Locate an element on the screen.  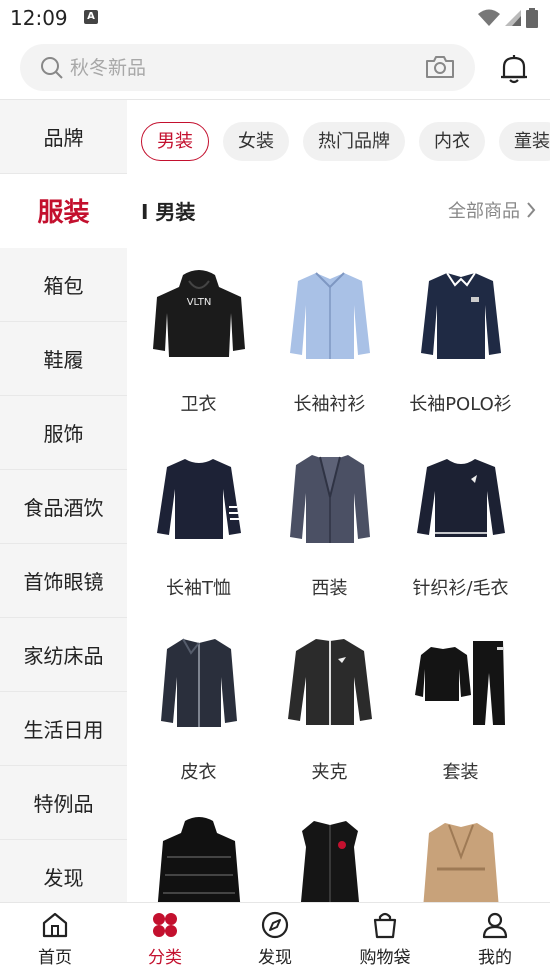
product-label: 夹克 is located at coordinates (329, 772).